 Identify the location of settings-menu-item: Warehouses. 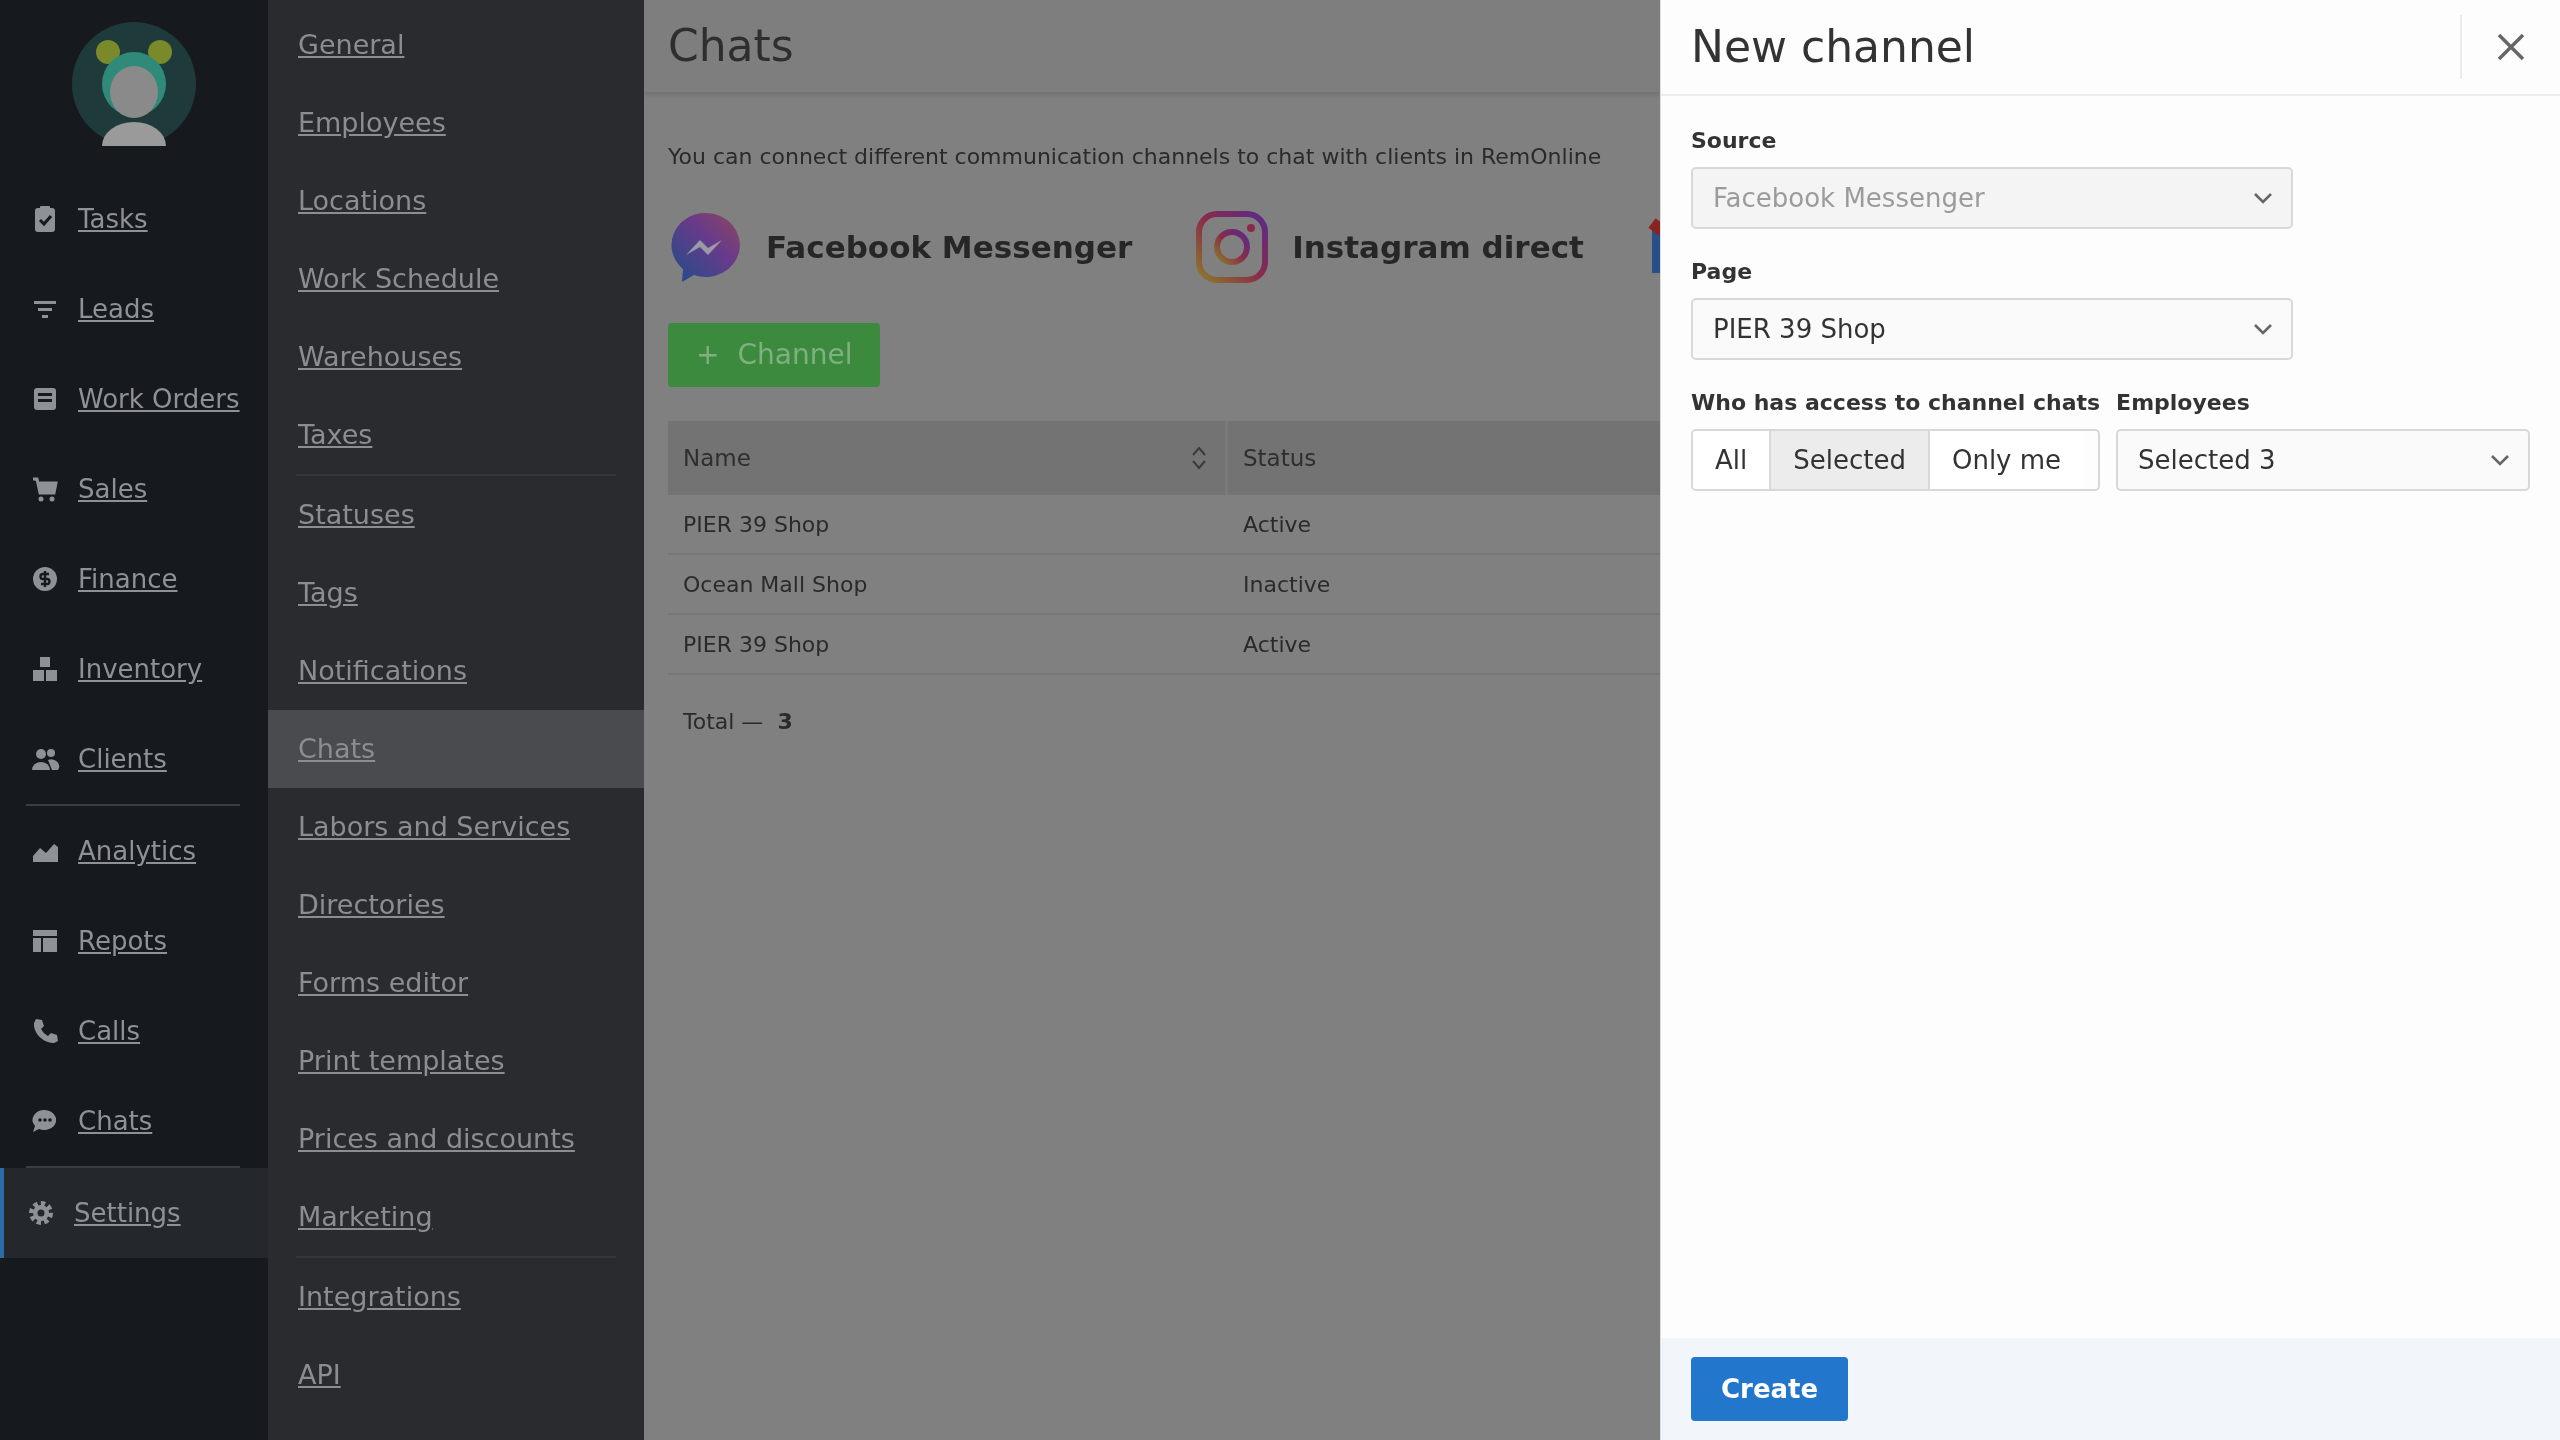
(456, 357).